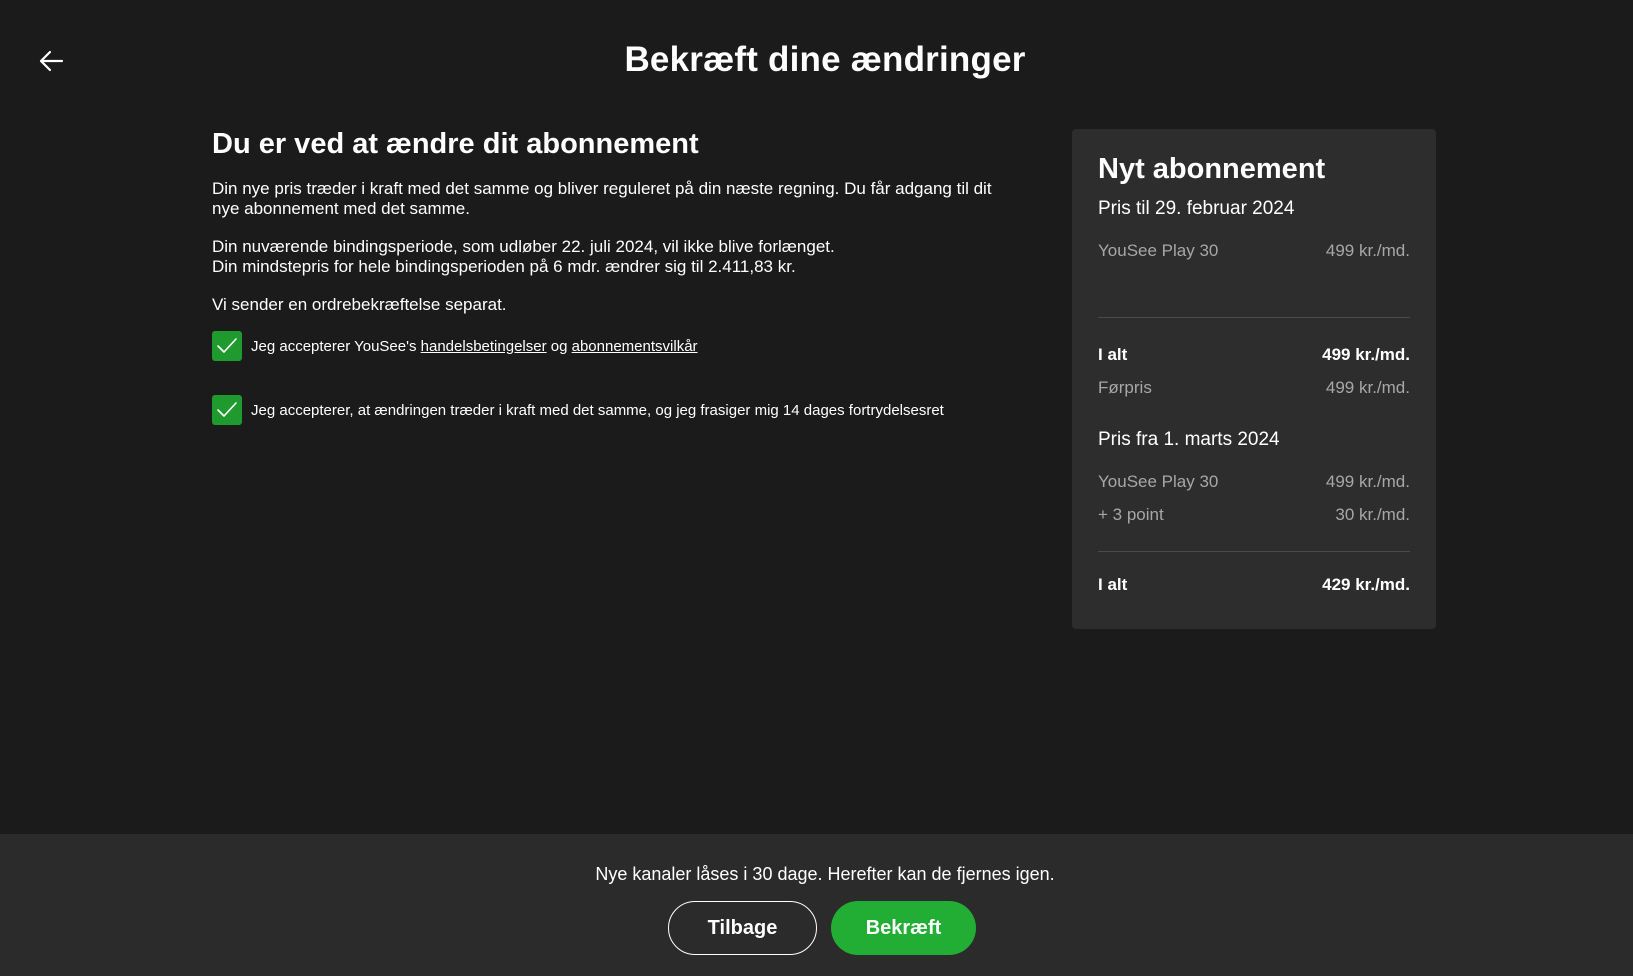  I want to click on link-handelsbetingelser: handelsbetingelser, so click(484, 346).